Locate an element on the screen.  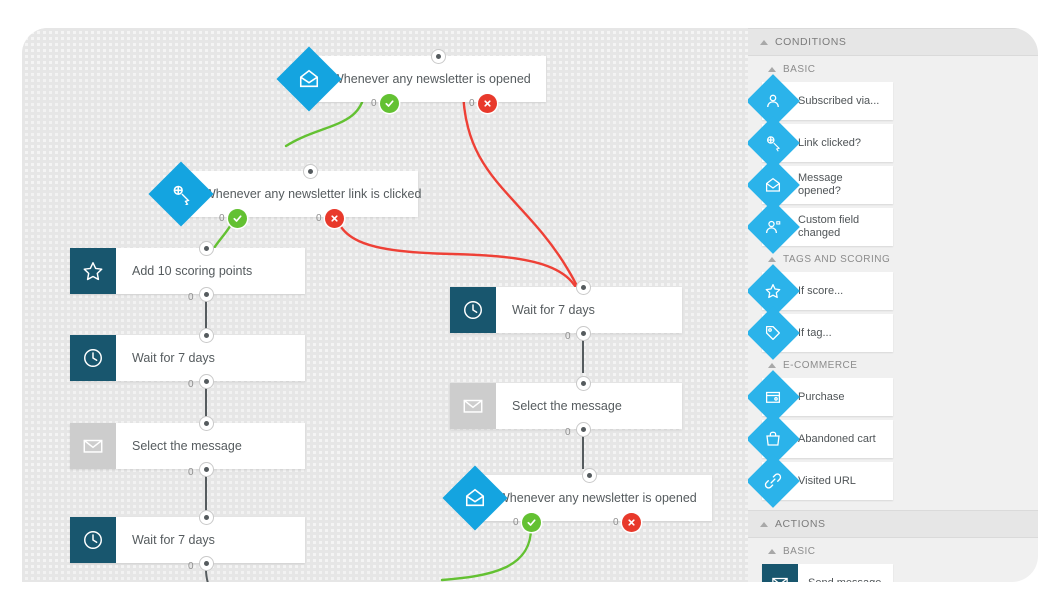
group-header-actions-basic: Basic is located at coordinates (893, 551).